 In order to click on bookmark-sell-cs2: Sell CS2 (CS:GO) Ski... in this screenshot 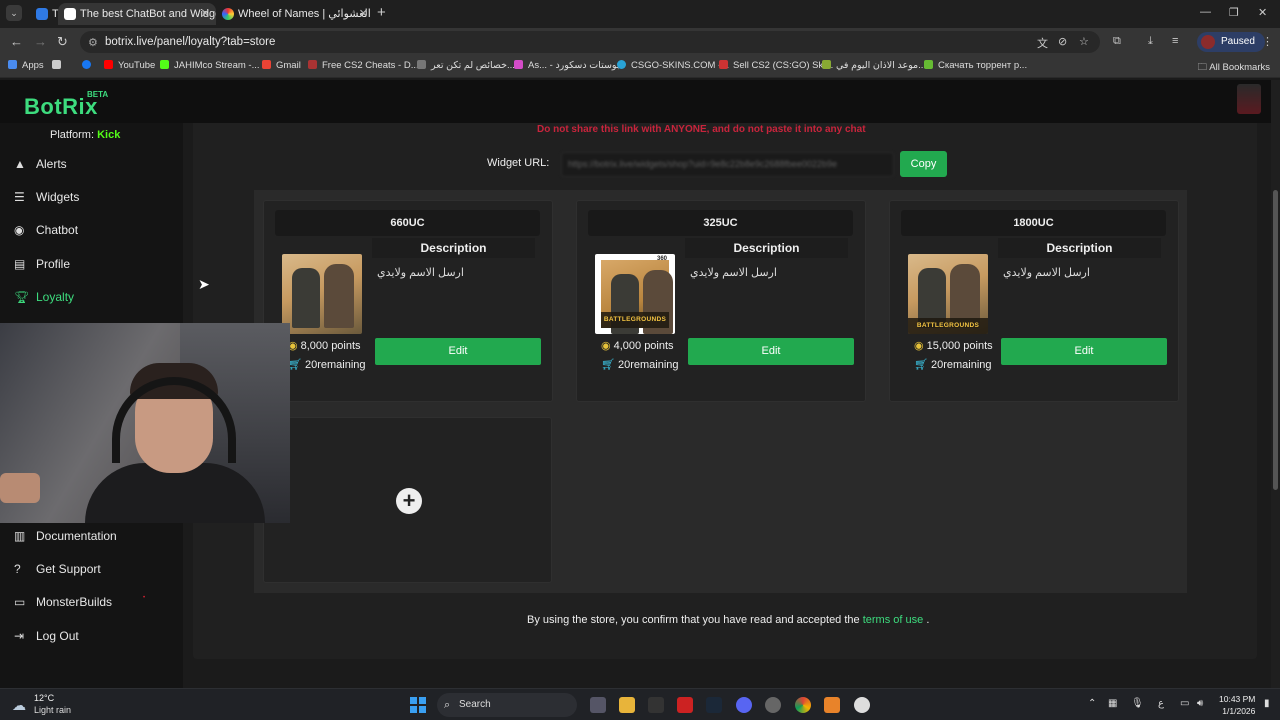, I will do `click(776, 65)`.